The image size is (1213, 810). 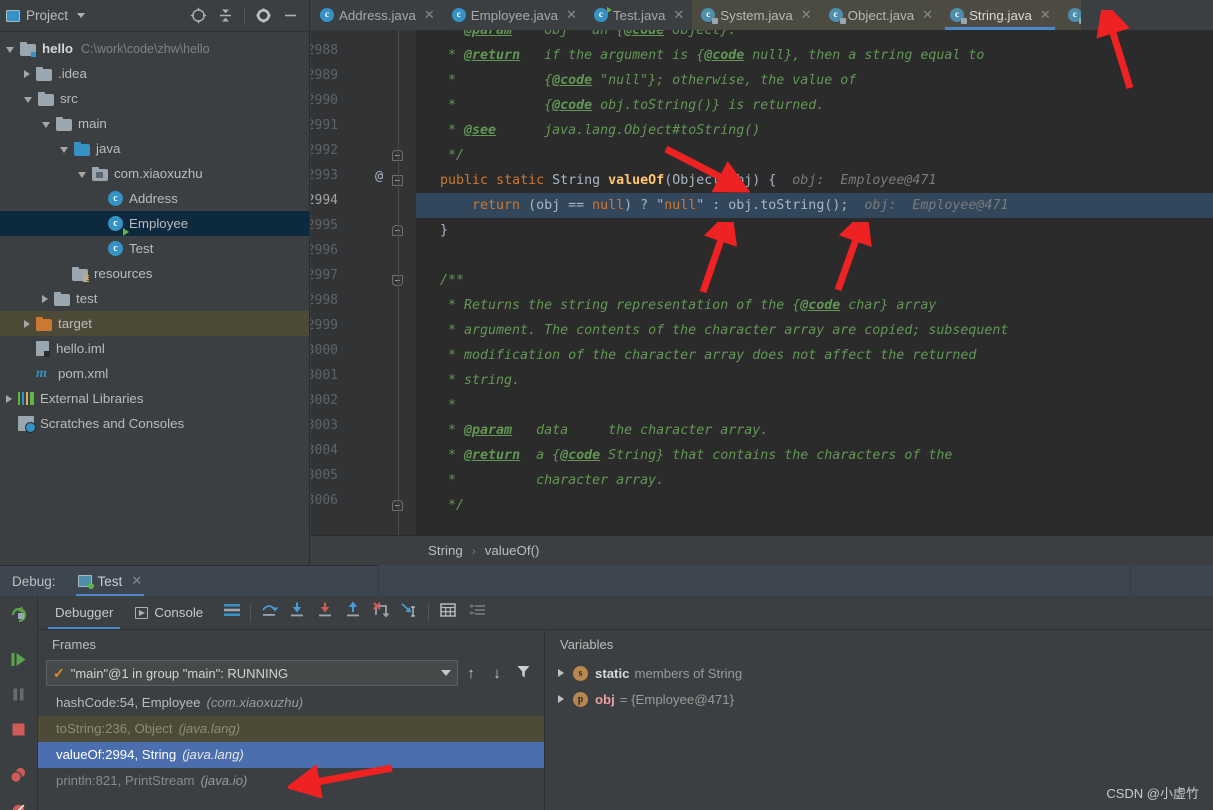 I want to click on tree-item-address: c Address, so click(x=154, y=198).